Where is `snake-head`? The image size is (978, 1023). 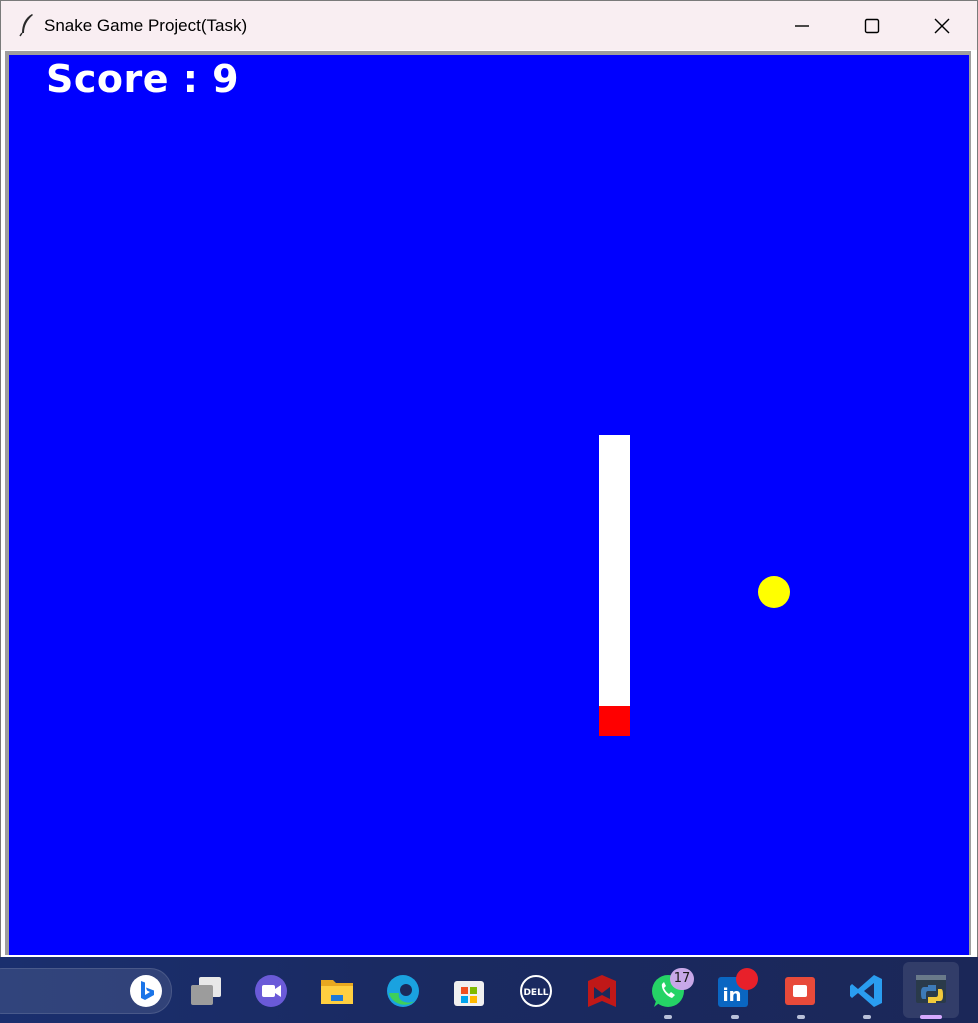
snake-head is located at coordinates (614, 721).